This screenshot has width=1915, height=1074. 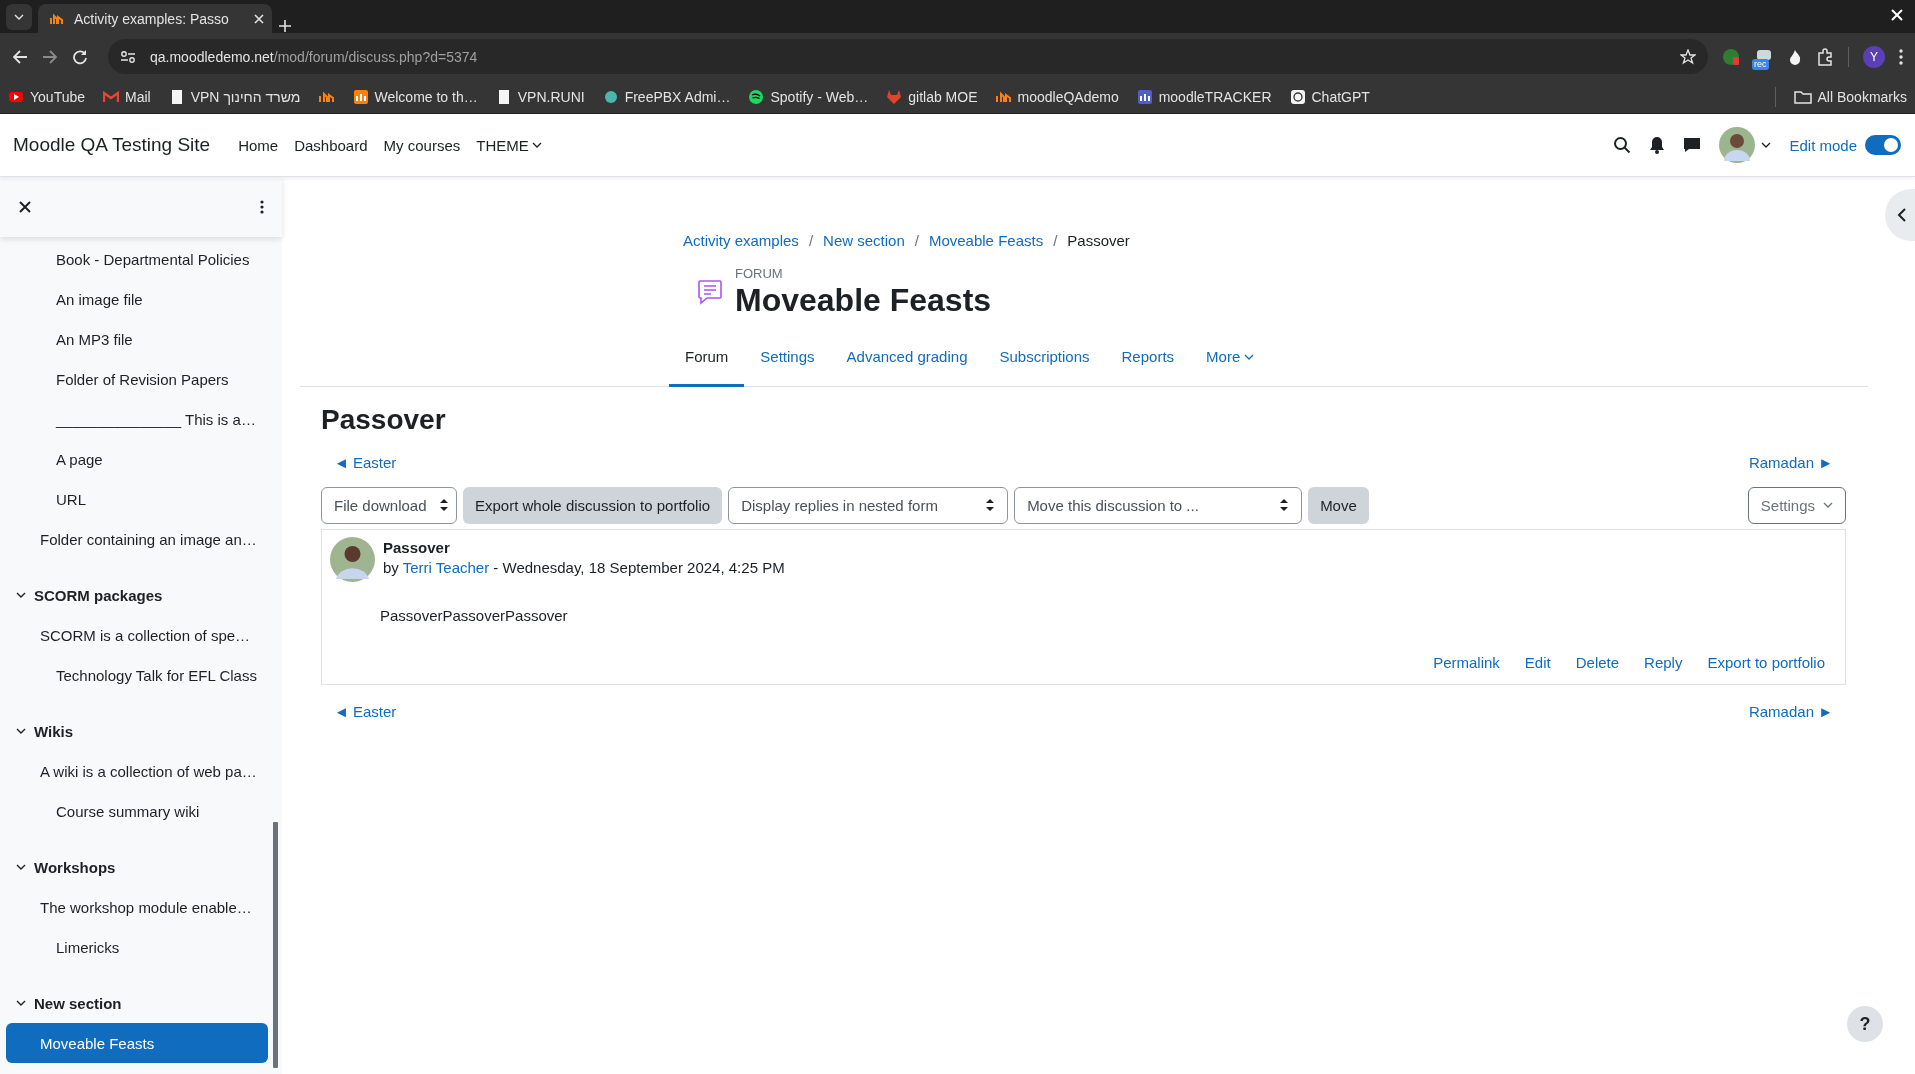 I want to click on menu-tab: More, so click(x=1230, y=358).